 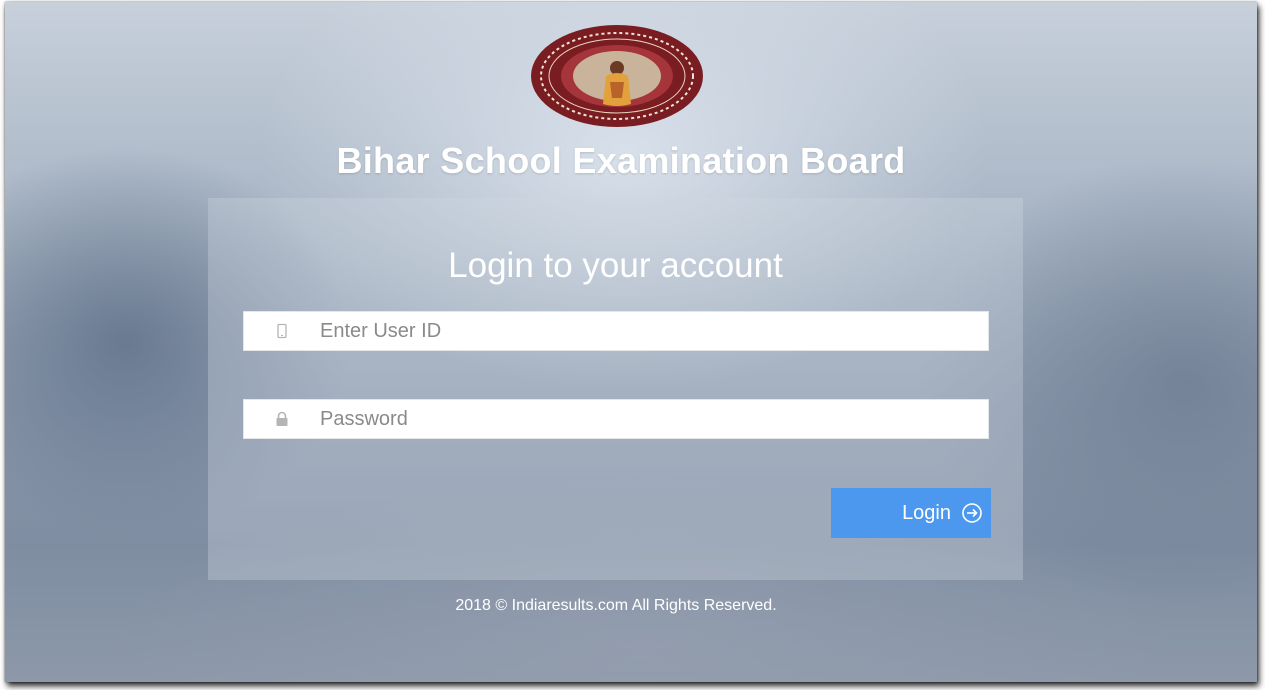 I want to click on password-field, so click(x=616, y=419).